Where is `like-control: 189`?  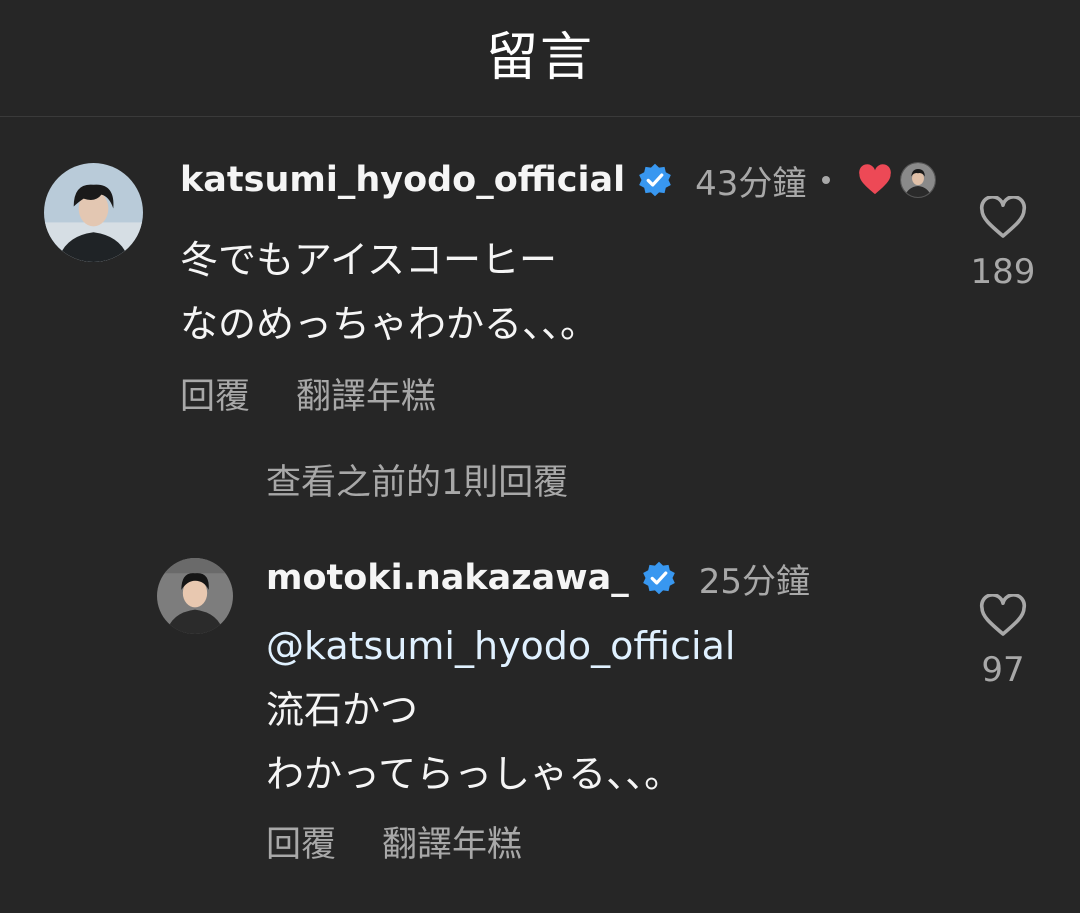 like-control: 189 is located at coordinates (1003, 244).